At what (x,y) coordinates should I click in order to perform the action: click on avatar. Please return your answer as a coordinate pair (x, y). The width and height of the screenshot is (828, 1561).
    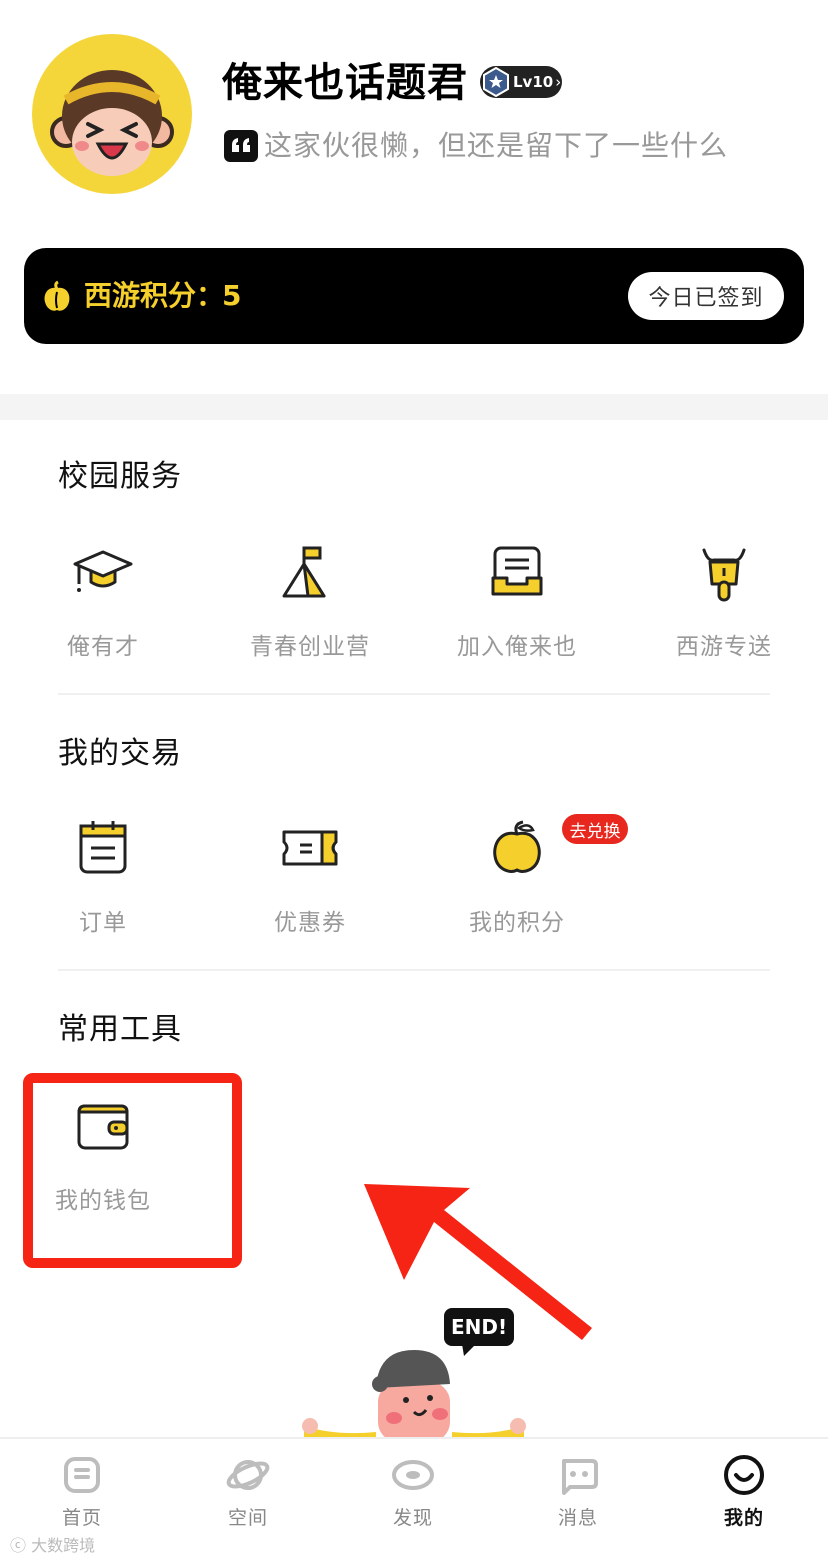
    Looking at the image, I should click on (112, 114).